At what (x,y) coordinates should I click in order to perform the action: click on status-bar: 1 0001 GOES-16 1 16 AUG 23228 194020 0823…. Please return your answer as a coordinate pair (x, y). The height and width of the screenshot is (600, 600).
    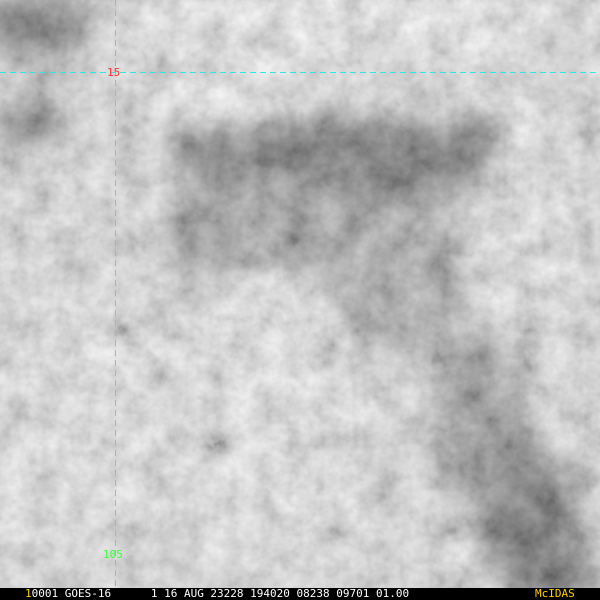
    Looking at the image, I should click on (300, 594).